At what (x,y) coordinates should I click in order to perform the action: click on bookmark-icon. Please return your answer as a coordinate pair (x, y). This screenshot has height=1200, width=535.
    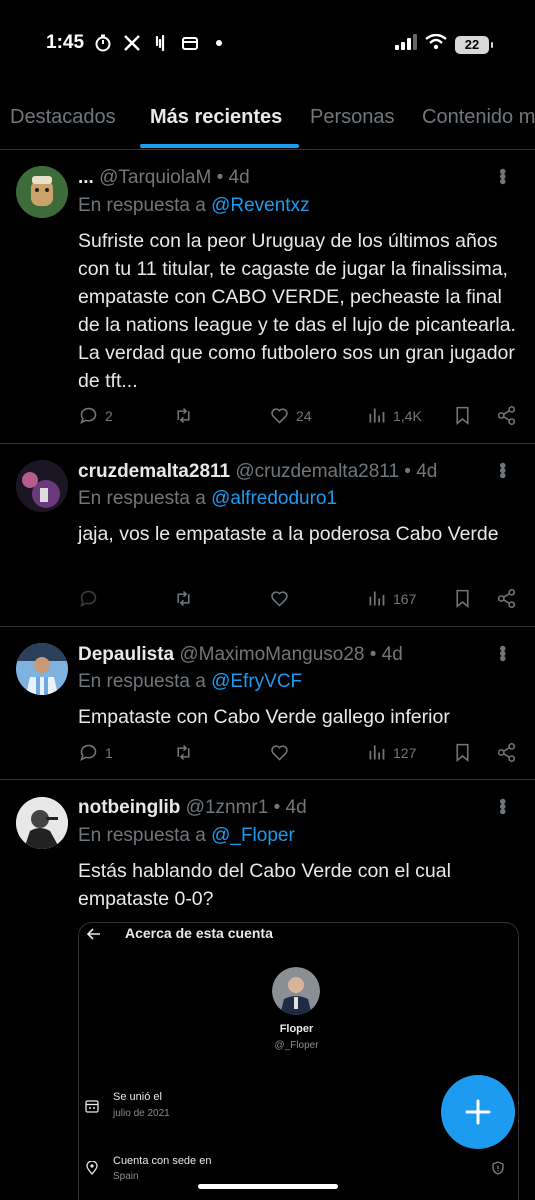
    Looking at the image, I should click on (462, 753).